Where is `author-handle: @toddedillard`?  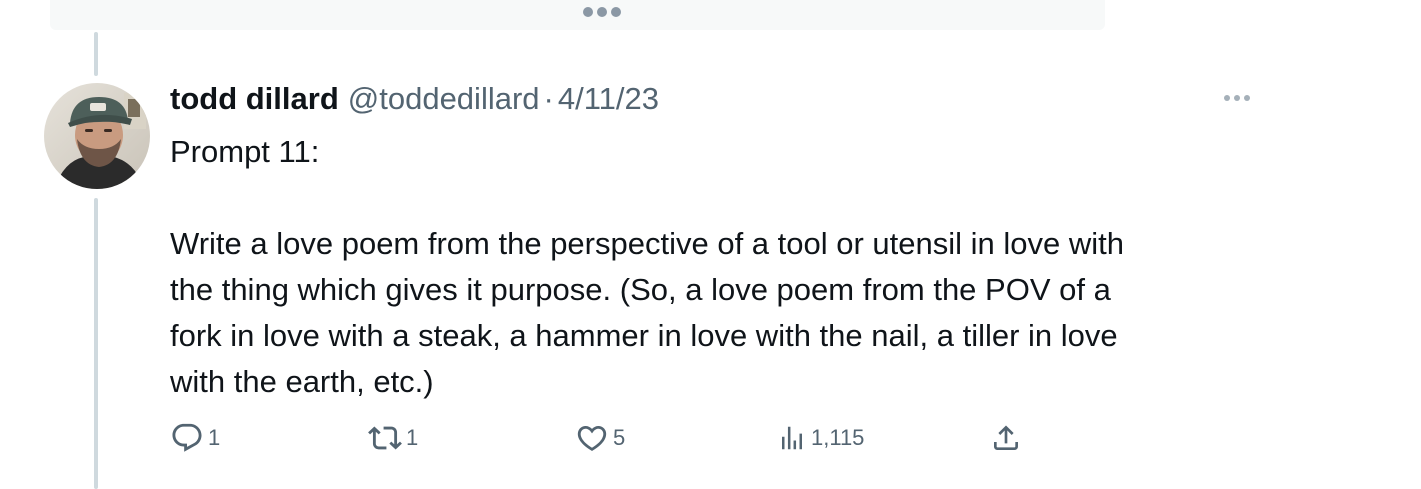
author-handle: @toddedillard is located at coordinates (444, 99).